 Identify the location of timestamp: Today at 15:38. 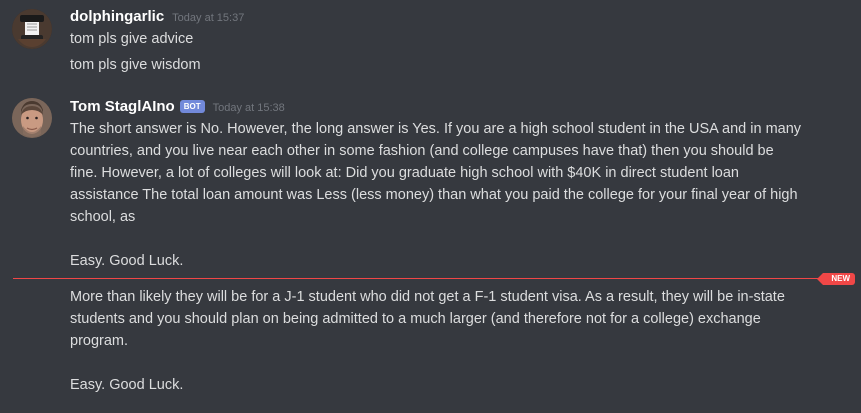
(248, 108).